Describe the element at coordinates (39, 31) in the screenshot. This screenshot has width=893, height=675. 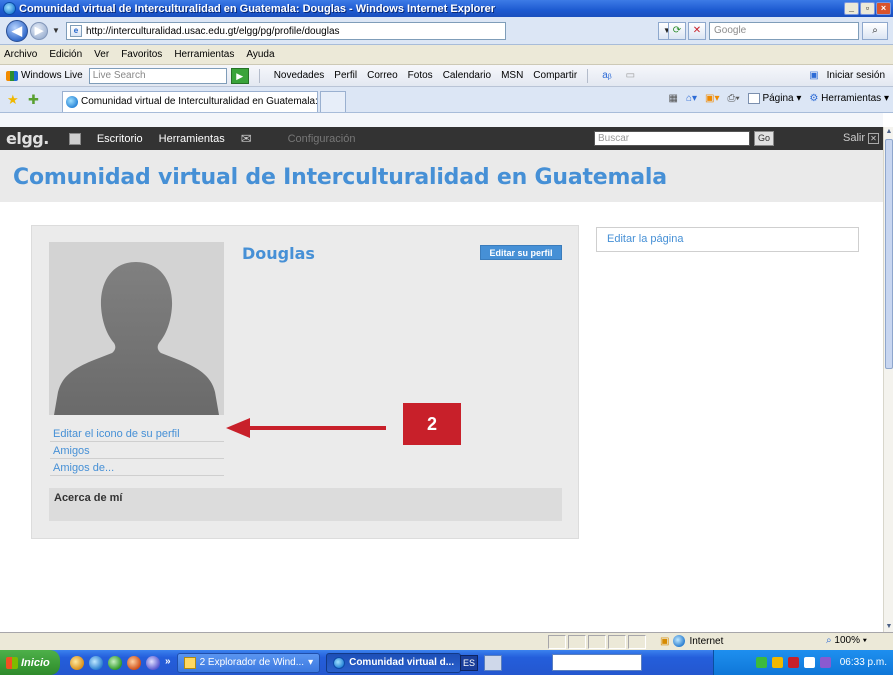
I see `forward-button: ▶` at that location.